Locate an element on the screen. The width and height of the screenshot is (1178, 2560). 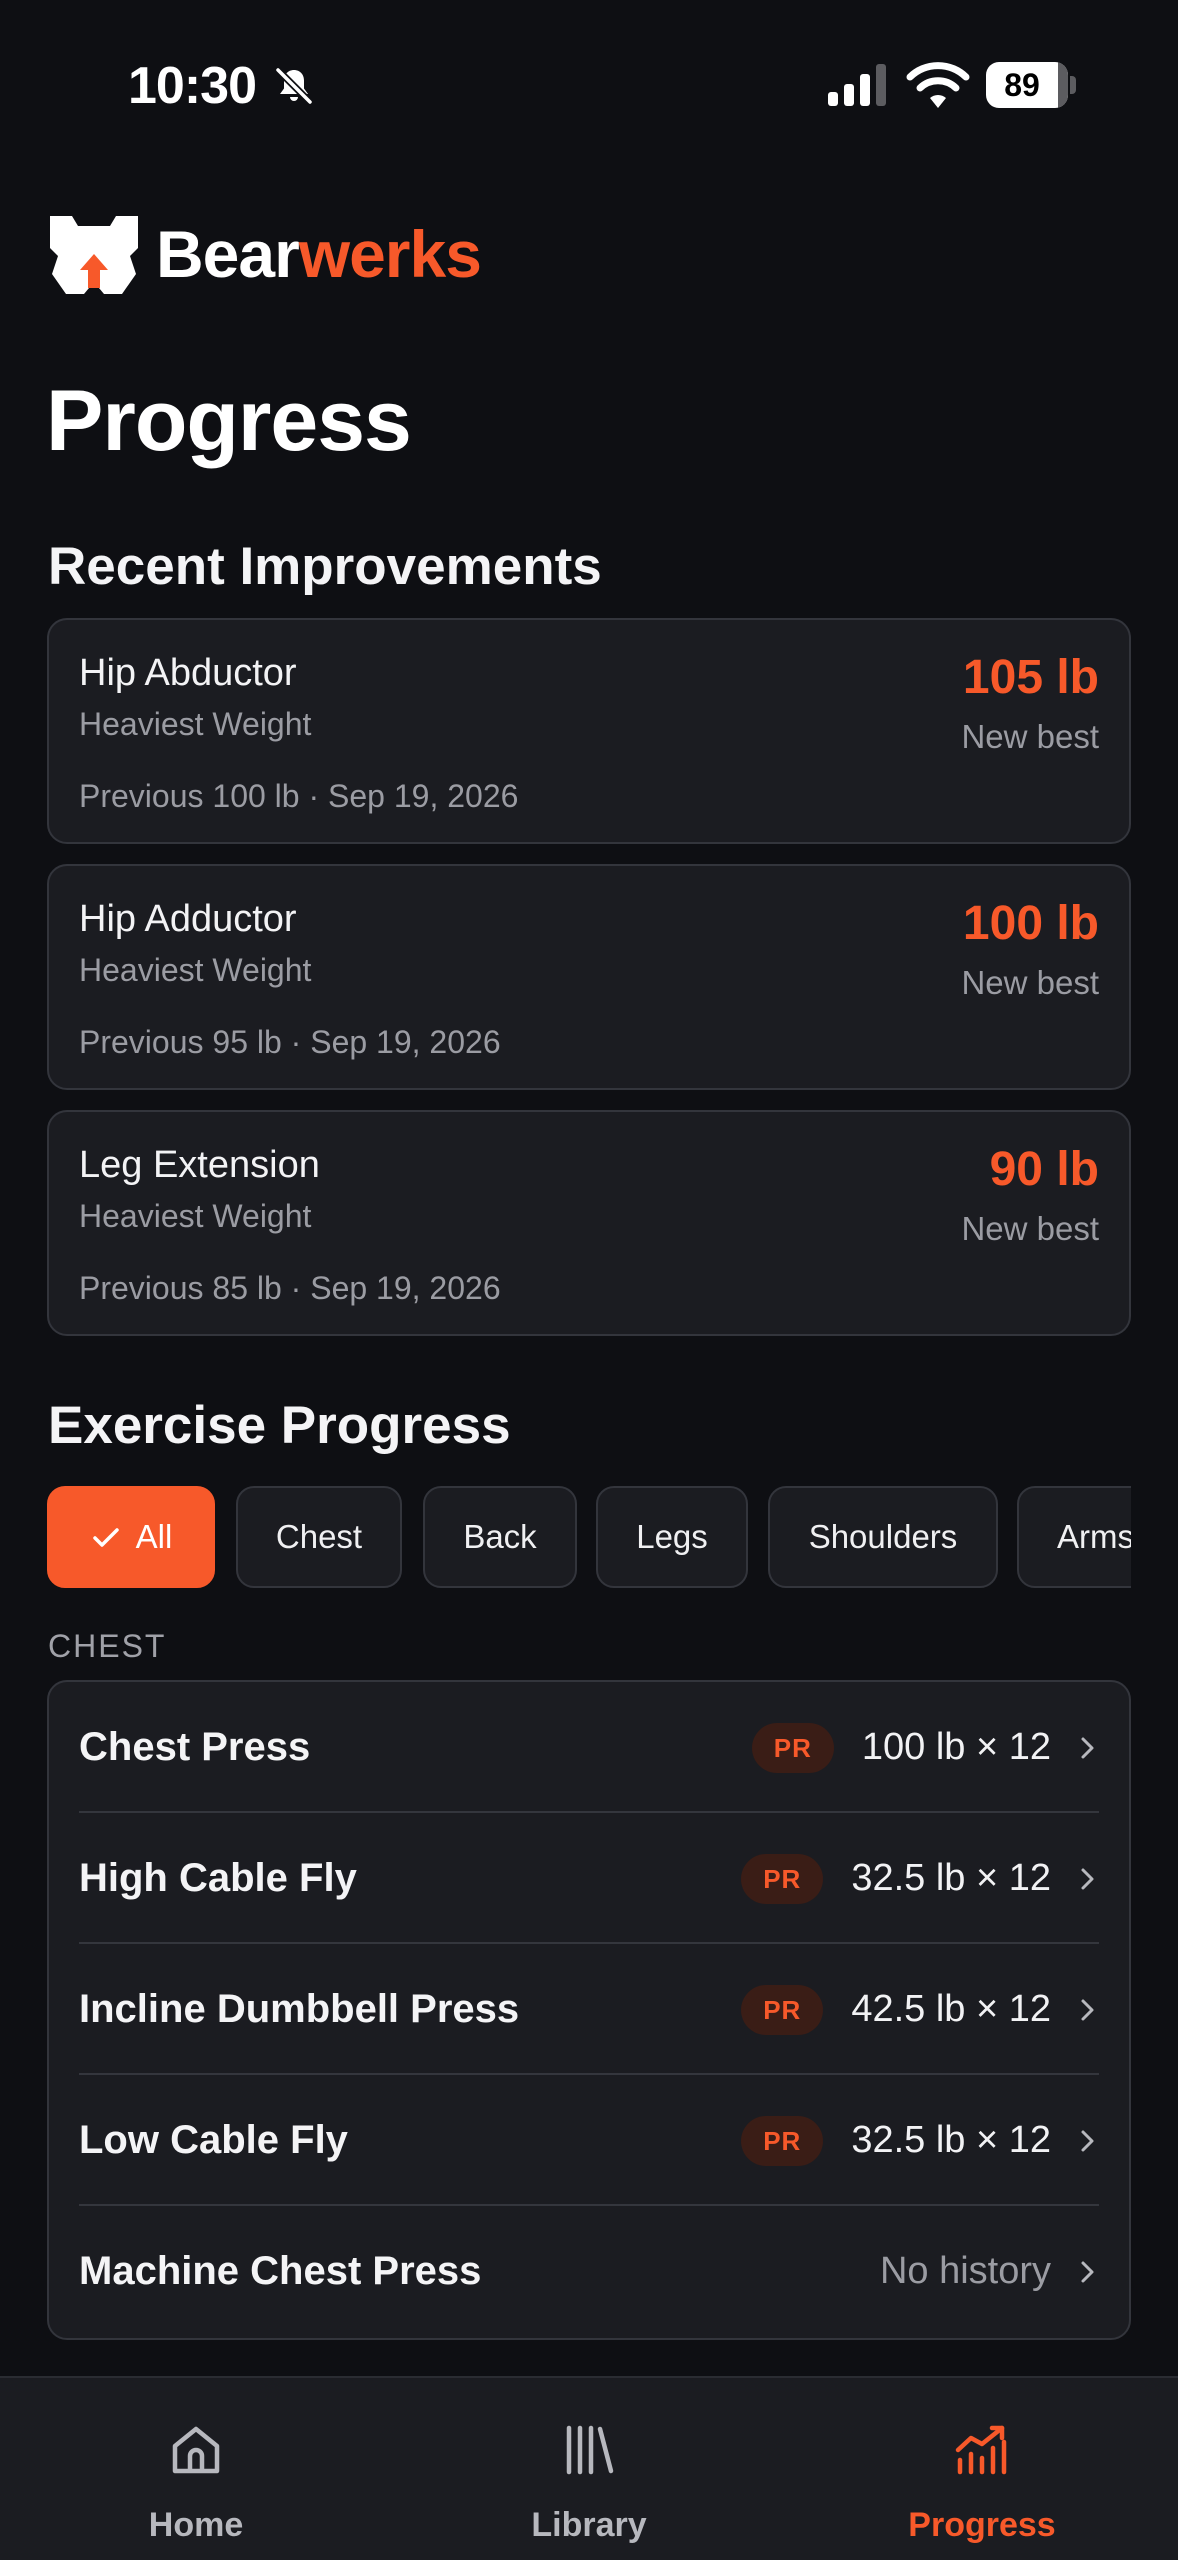
improvement-exercise-name: Hip Adductor is located at coordinates (188, 919).